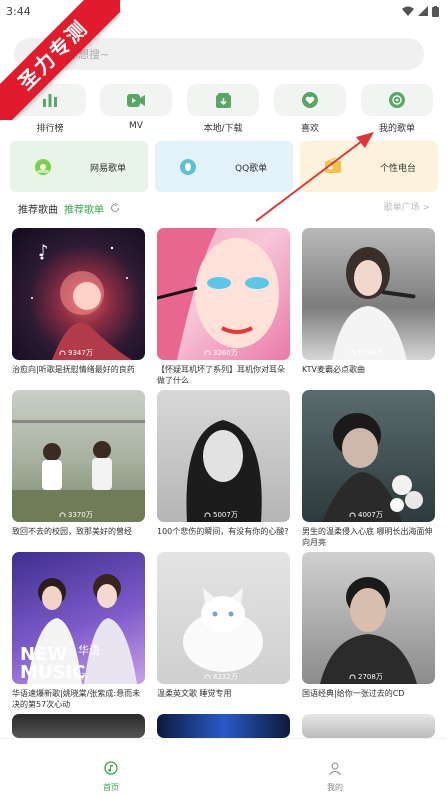 The image size is (447, 795). I want to click on playlist-cover: 3260万, so click(223, 294).